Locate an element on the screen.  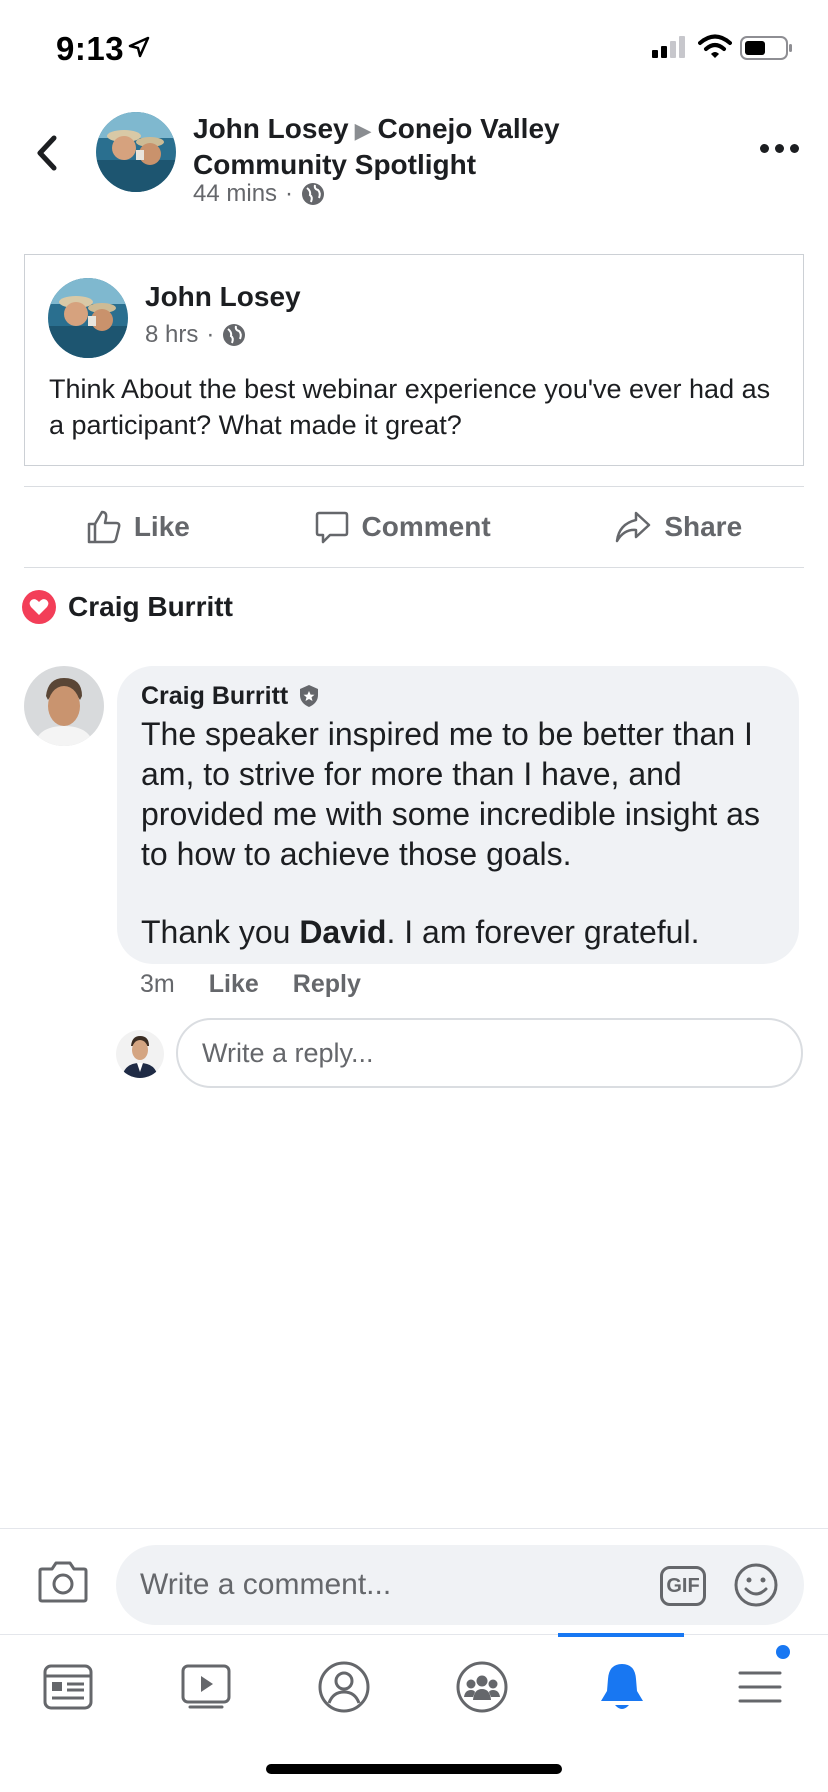
comment-paragraph-2: Thank you David. I am forever grateful. is located at coordinates (458, 932).